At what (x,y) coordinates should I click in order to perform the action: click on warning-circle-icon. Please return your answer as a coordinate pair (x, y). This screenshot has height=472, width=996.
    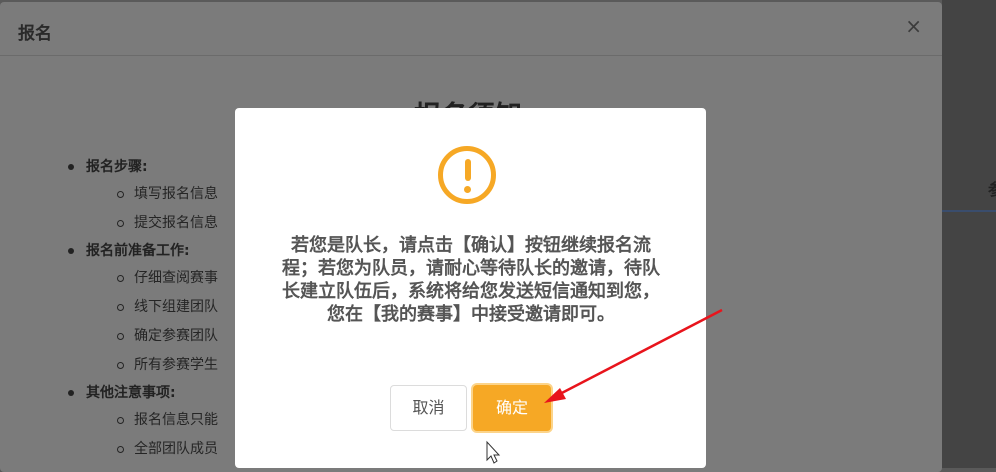
    Looking at the image, I should click on (467, 175).